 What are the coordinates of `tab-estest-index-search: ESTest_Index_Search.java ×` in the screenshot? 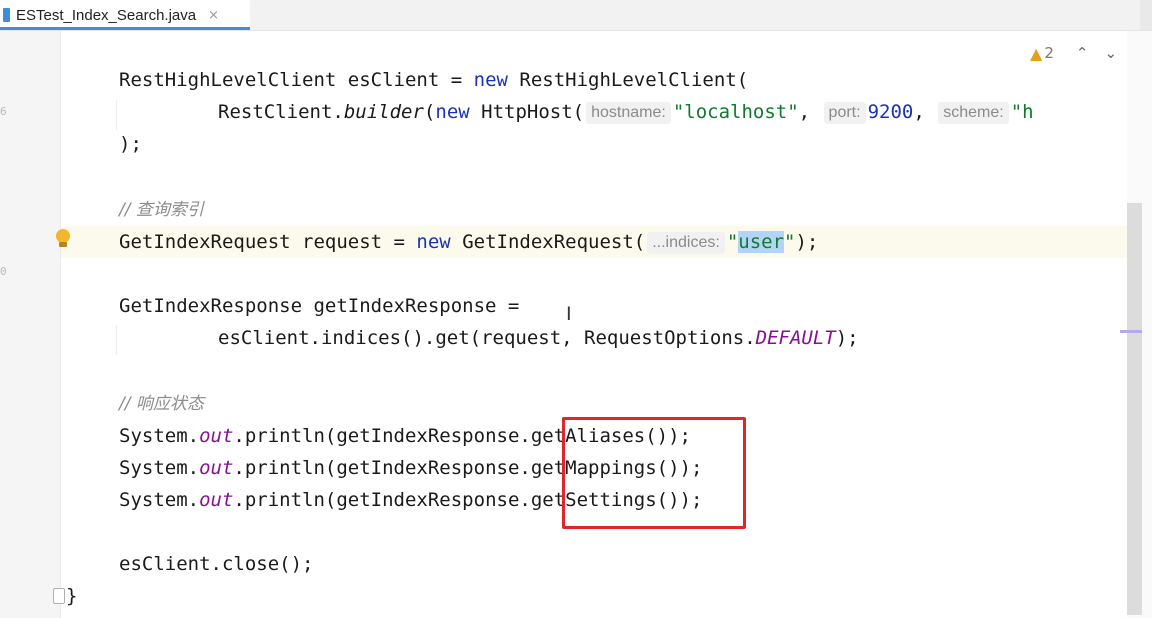 It's located at (125, 15).